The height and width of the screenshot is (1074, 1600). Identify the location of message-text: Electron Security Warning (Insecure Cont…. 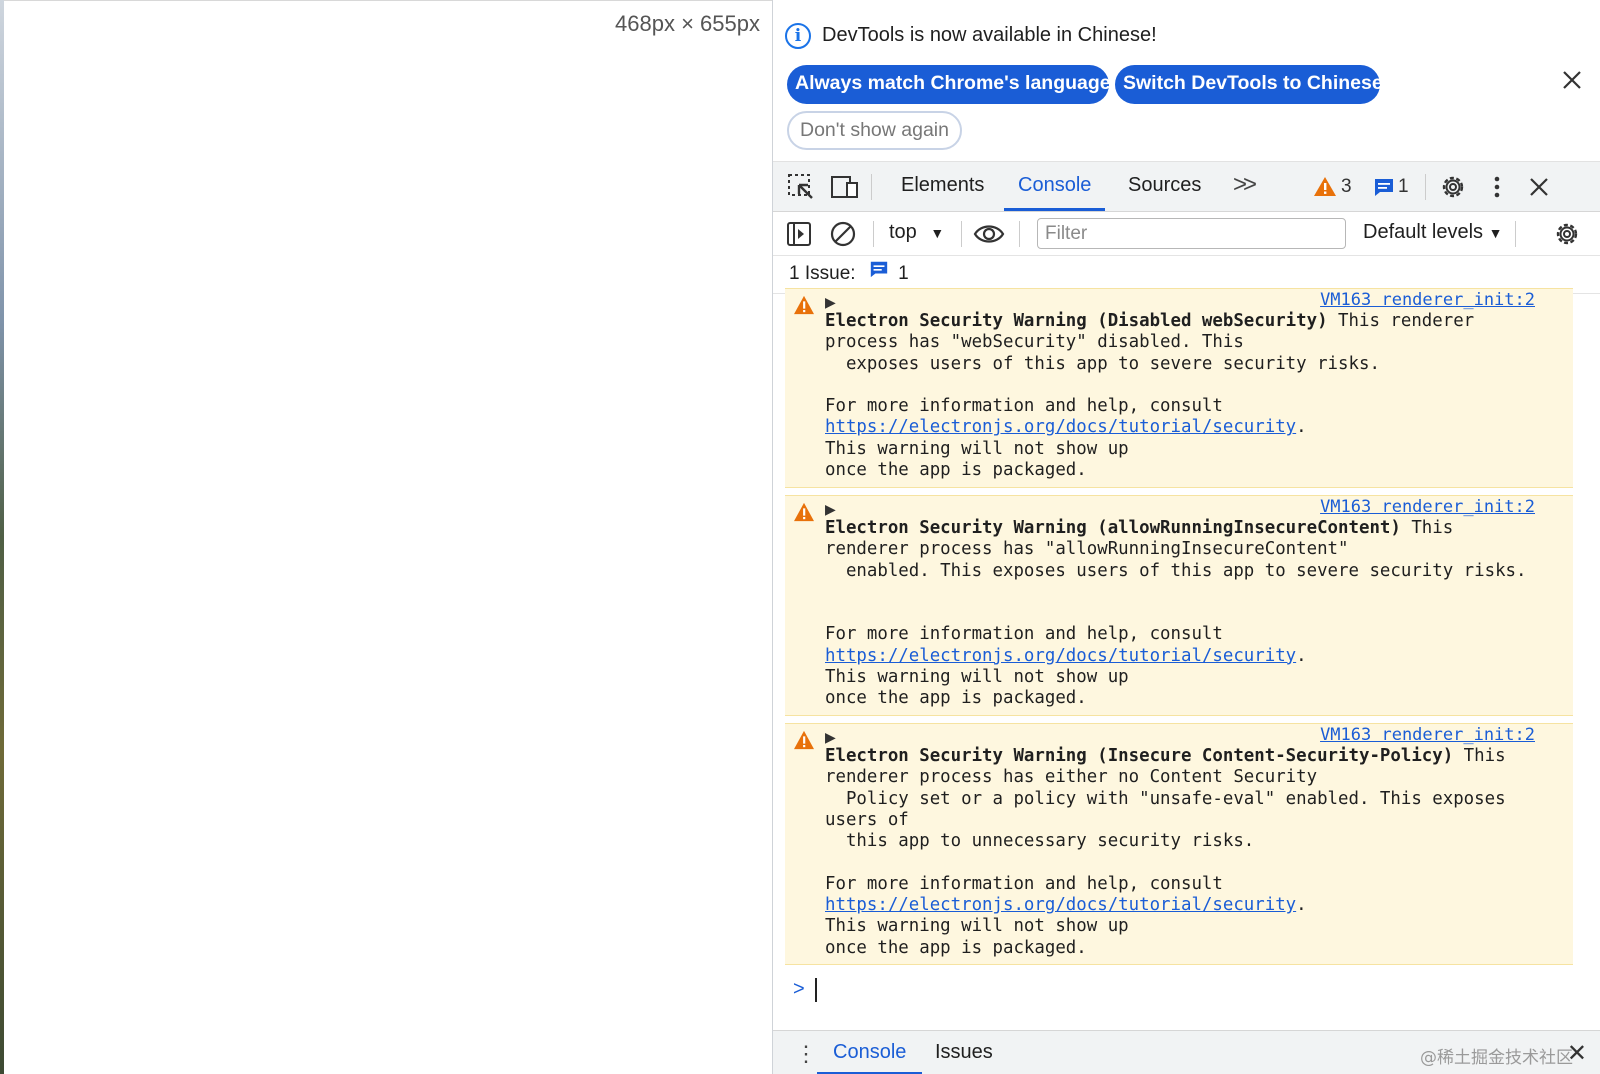
(1165, 852).